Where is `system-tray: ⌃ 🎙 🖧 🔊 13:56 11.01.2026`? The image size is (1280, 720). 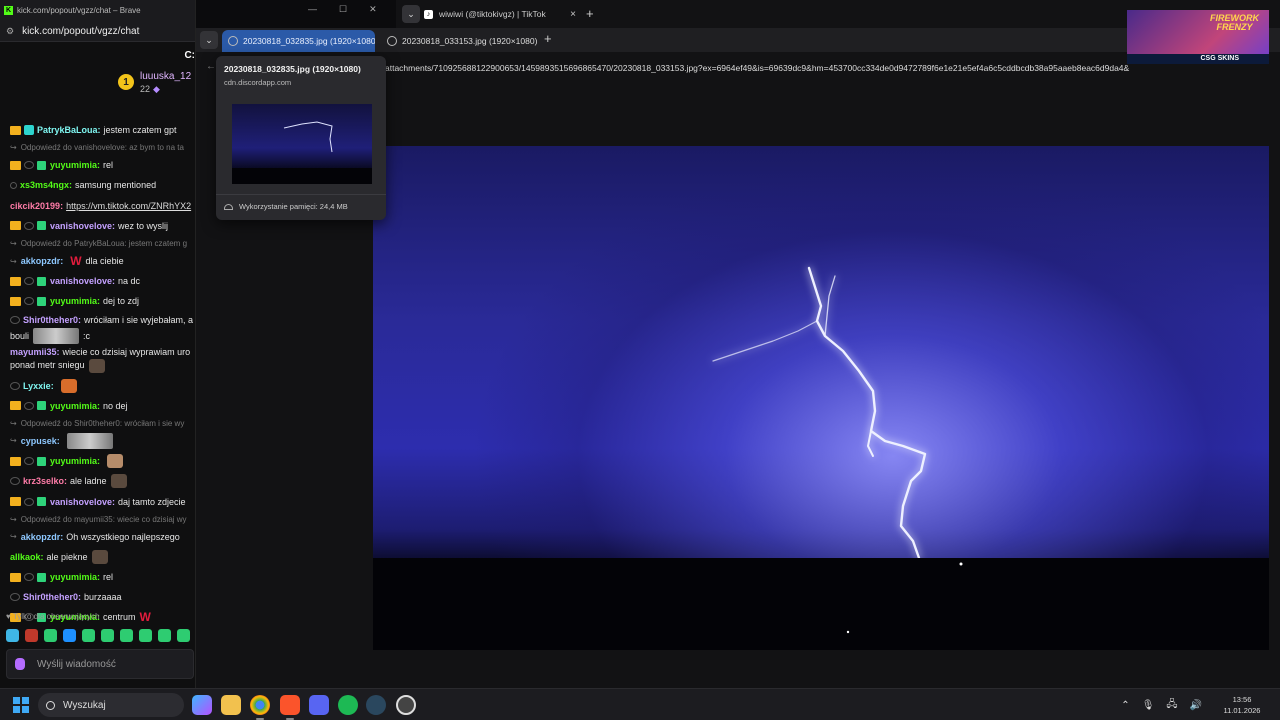
system-tray: ⌃ 🎙 🖧 🔊 13:56 11.01.2026 is located at coordinates (1200, 704).